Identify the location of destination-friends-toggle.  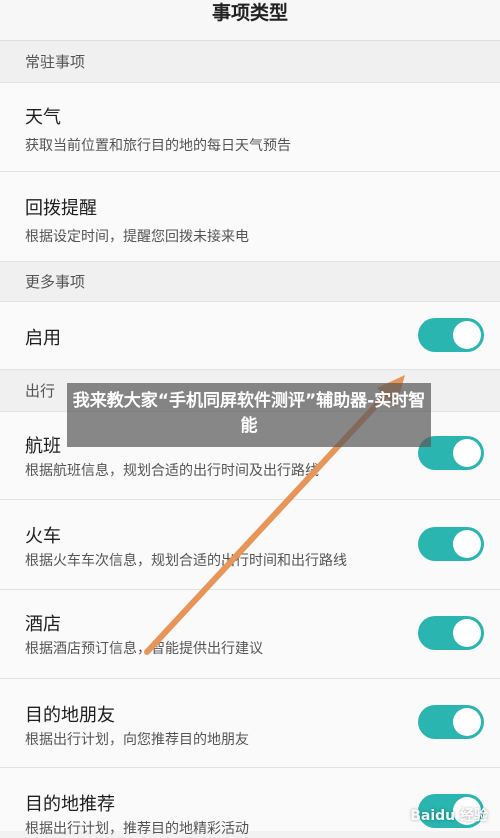
(451, 722).